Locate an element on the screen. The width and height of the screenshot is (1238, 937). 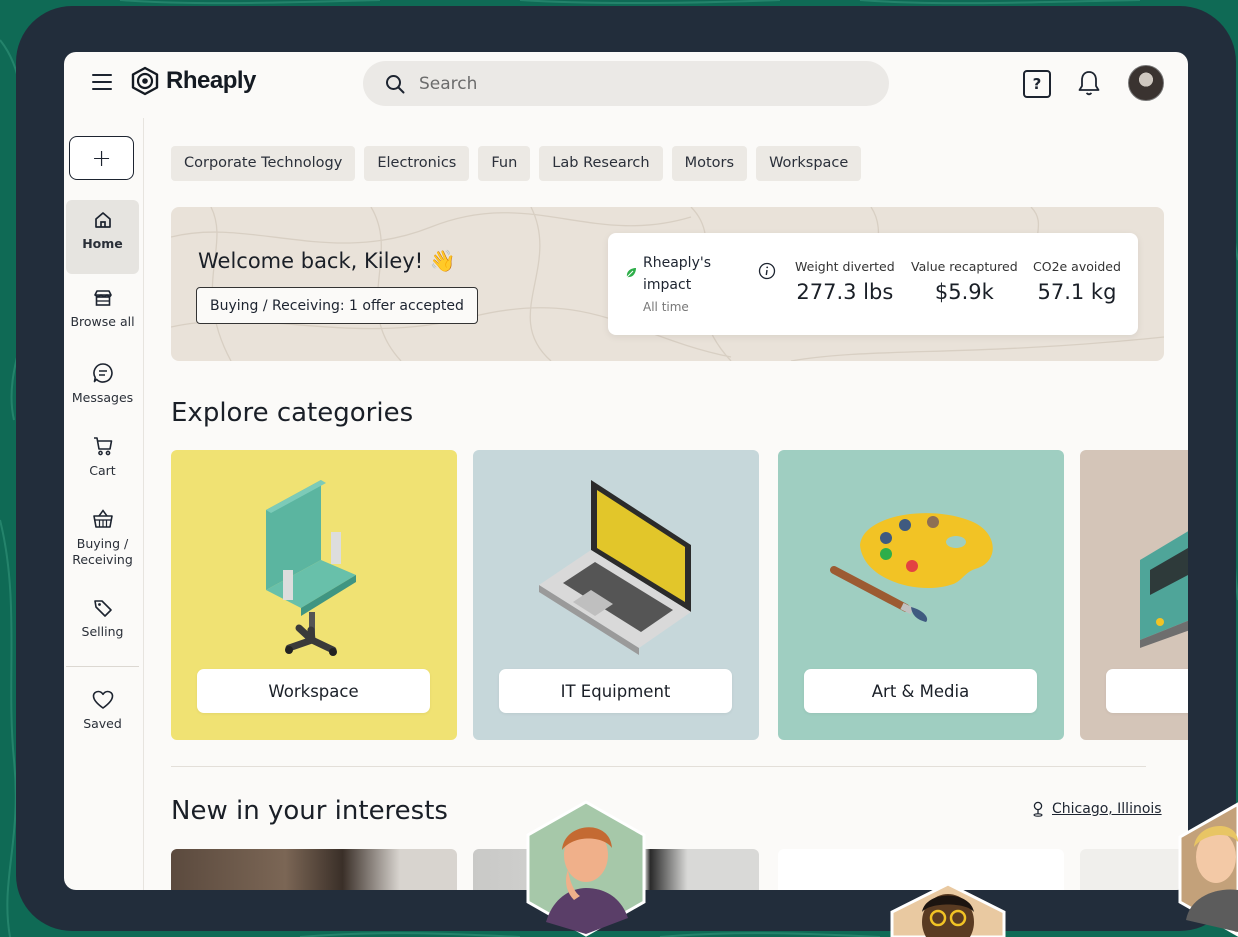
sidebar-item-selling: Selling is located at coordinates (102, 614).